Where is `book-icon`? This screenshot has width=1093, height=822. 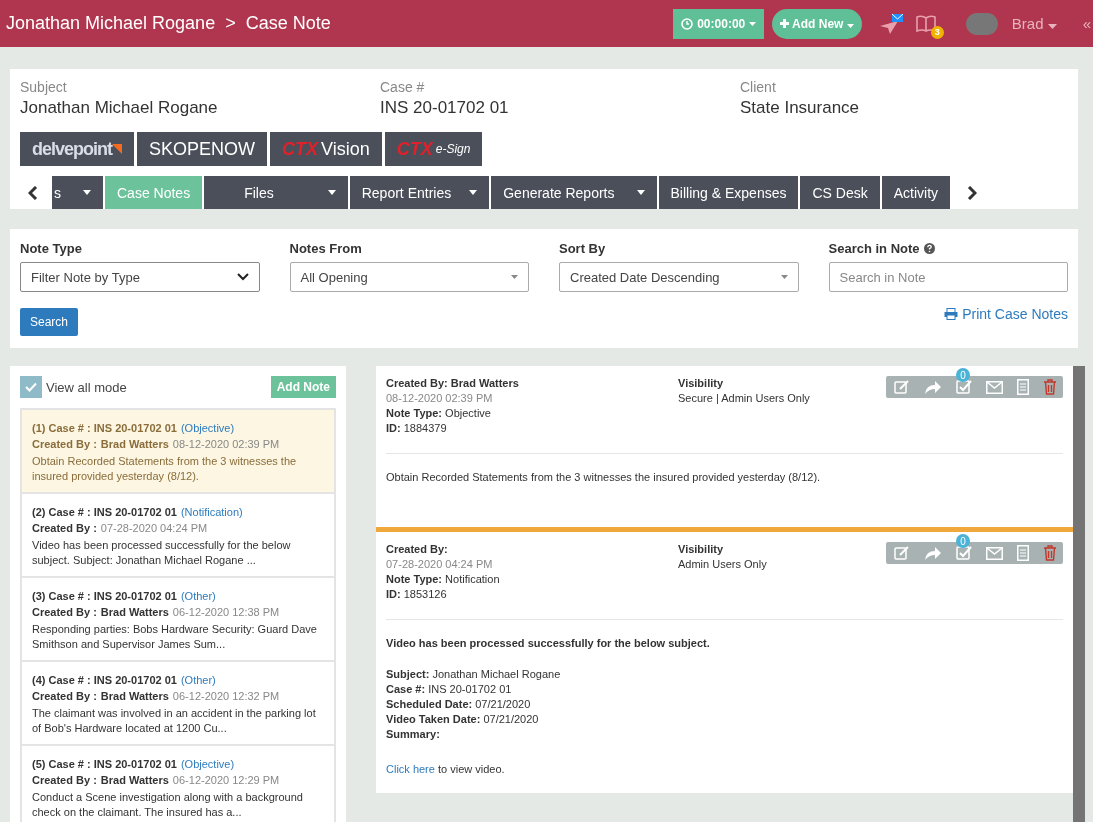
book-icon is located at coordinates (925, 23).